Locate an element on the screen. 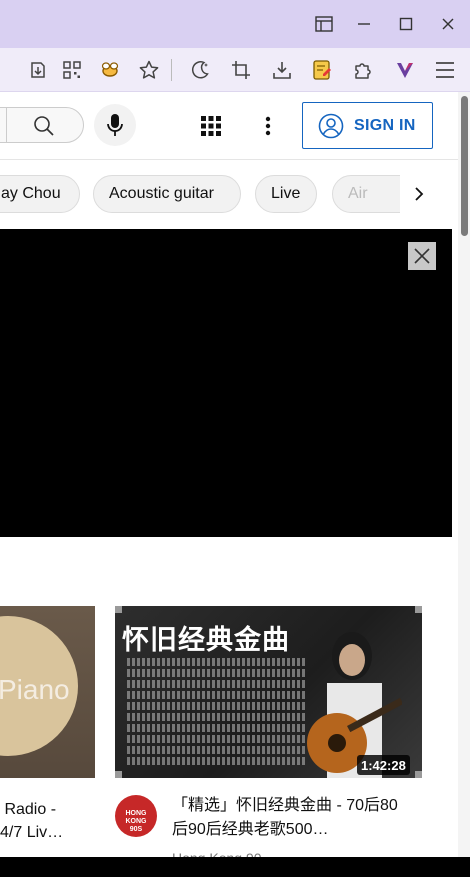 This screenshot has height=877, width=470. toolbar-divider is located at coordinates (171, 70).